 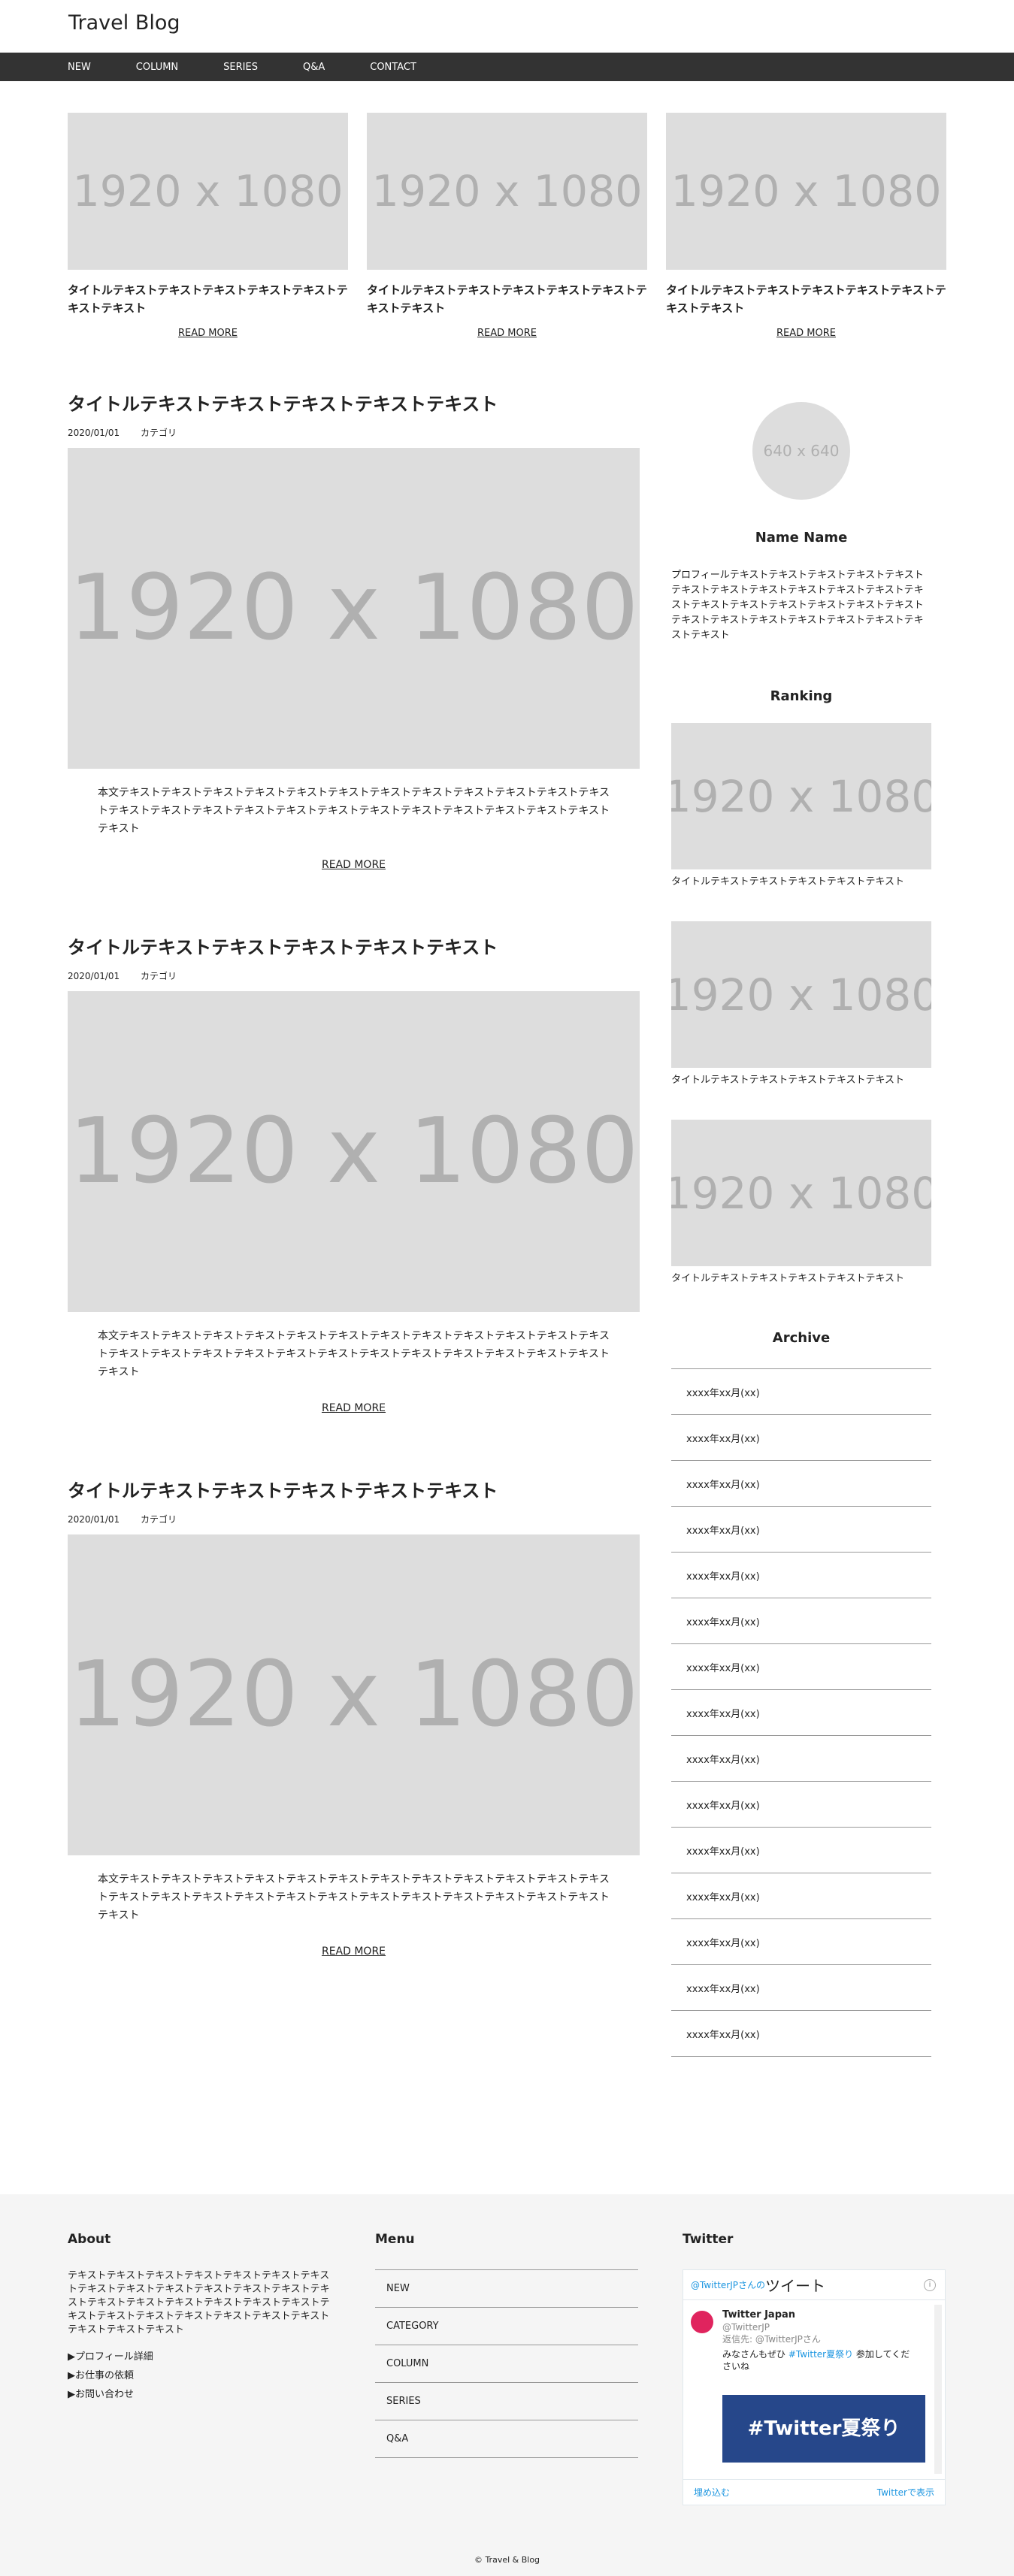 I want to click on twitter-timeline-header: @TwitterJPさんの ツイート, so click(x=814, y=2285).